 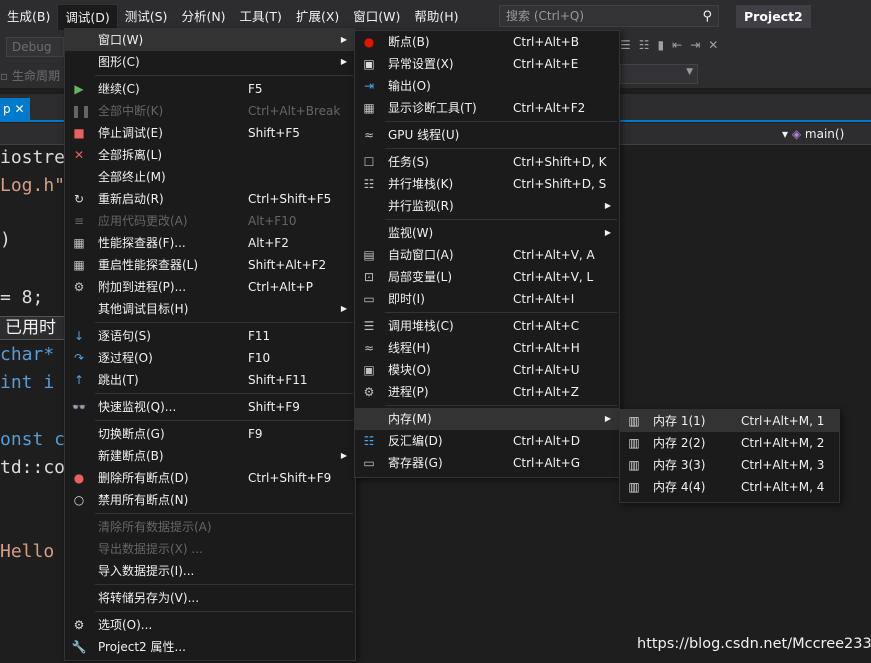 I want to click on menu-item: ▣ 异常设置(X) Ctrl+Alt+E, so click(x=487, y=64).